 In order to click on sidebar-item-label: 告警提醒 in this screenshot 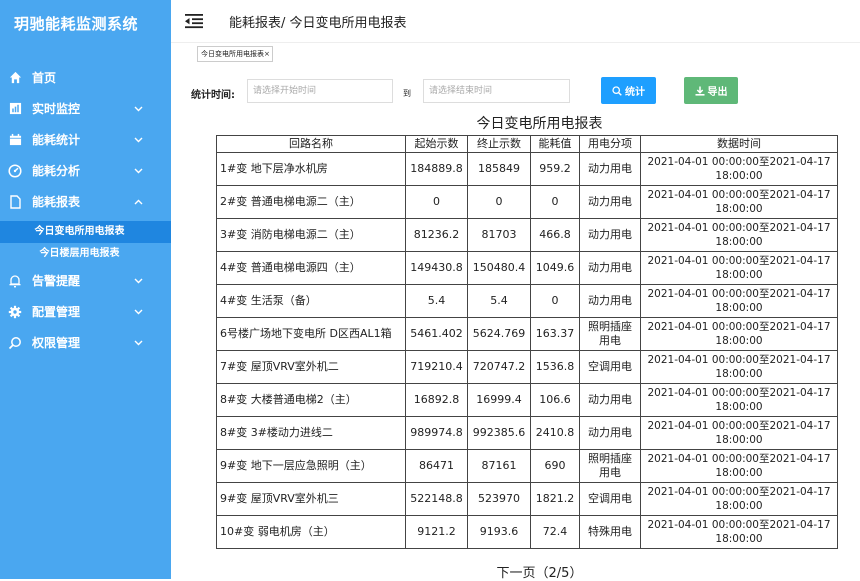, I will do `click(56, 281)`.